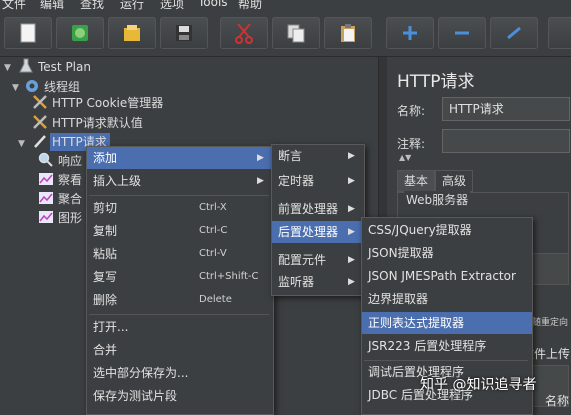  Describe the element at coordinates (40, 102) in the screenshot. I see `wrench-icon` at that location.